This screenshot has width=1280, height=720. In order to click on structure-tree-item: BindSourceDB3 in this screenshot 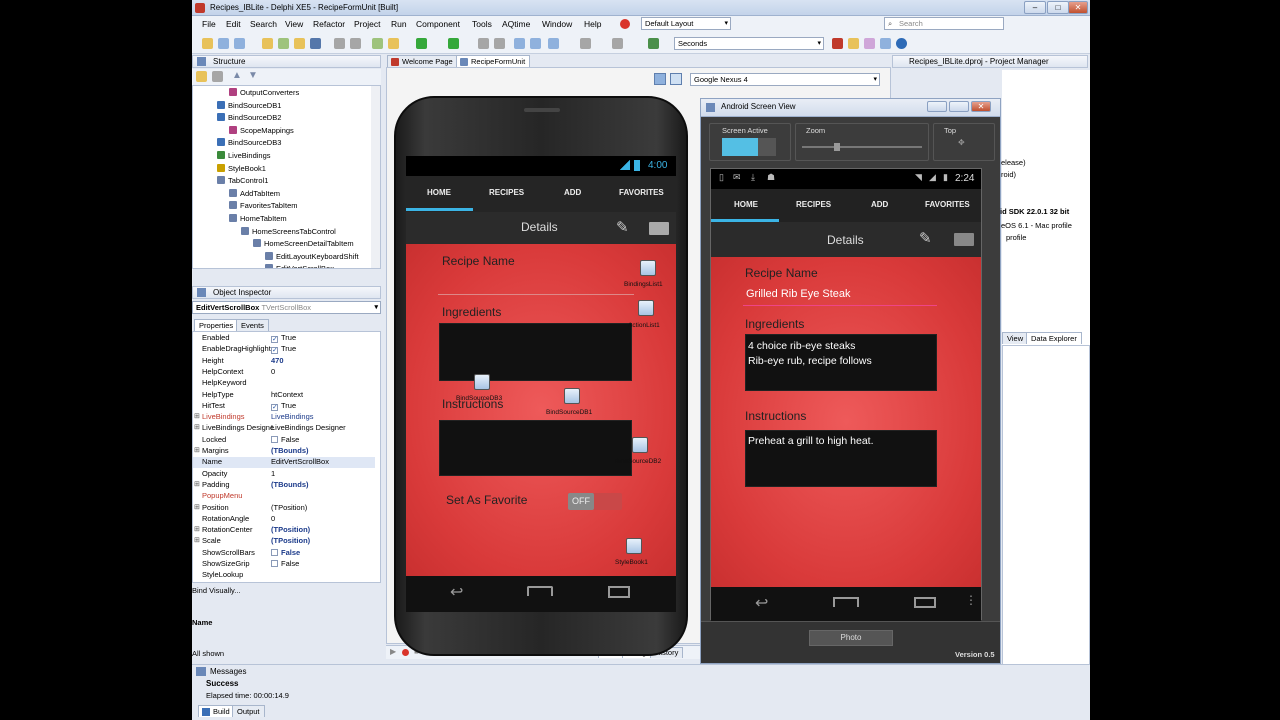, I will do `click(249, 142)`.